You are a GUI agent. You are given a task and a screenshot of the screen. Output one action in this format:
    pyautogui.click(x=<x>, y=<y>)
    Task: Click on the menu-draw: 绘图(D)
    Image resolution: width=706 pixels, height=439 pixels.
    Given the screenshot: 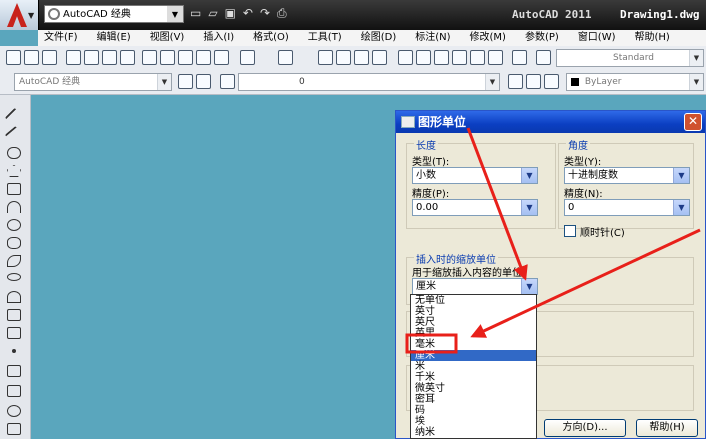 What is the action you would take?
    pyautogui.click(x=379, y=38)
    